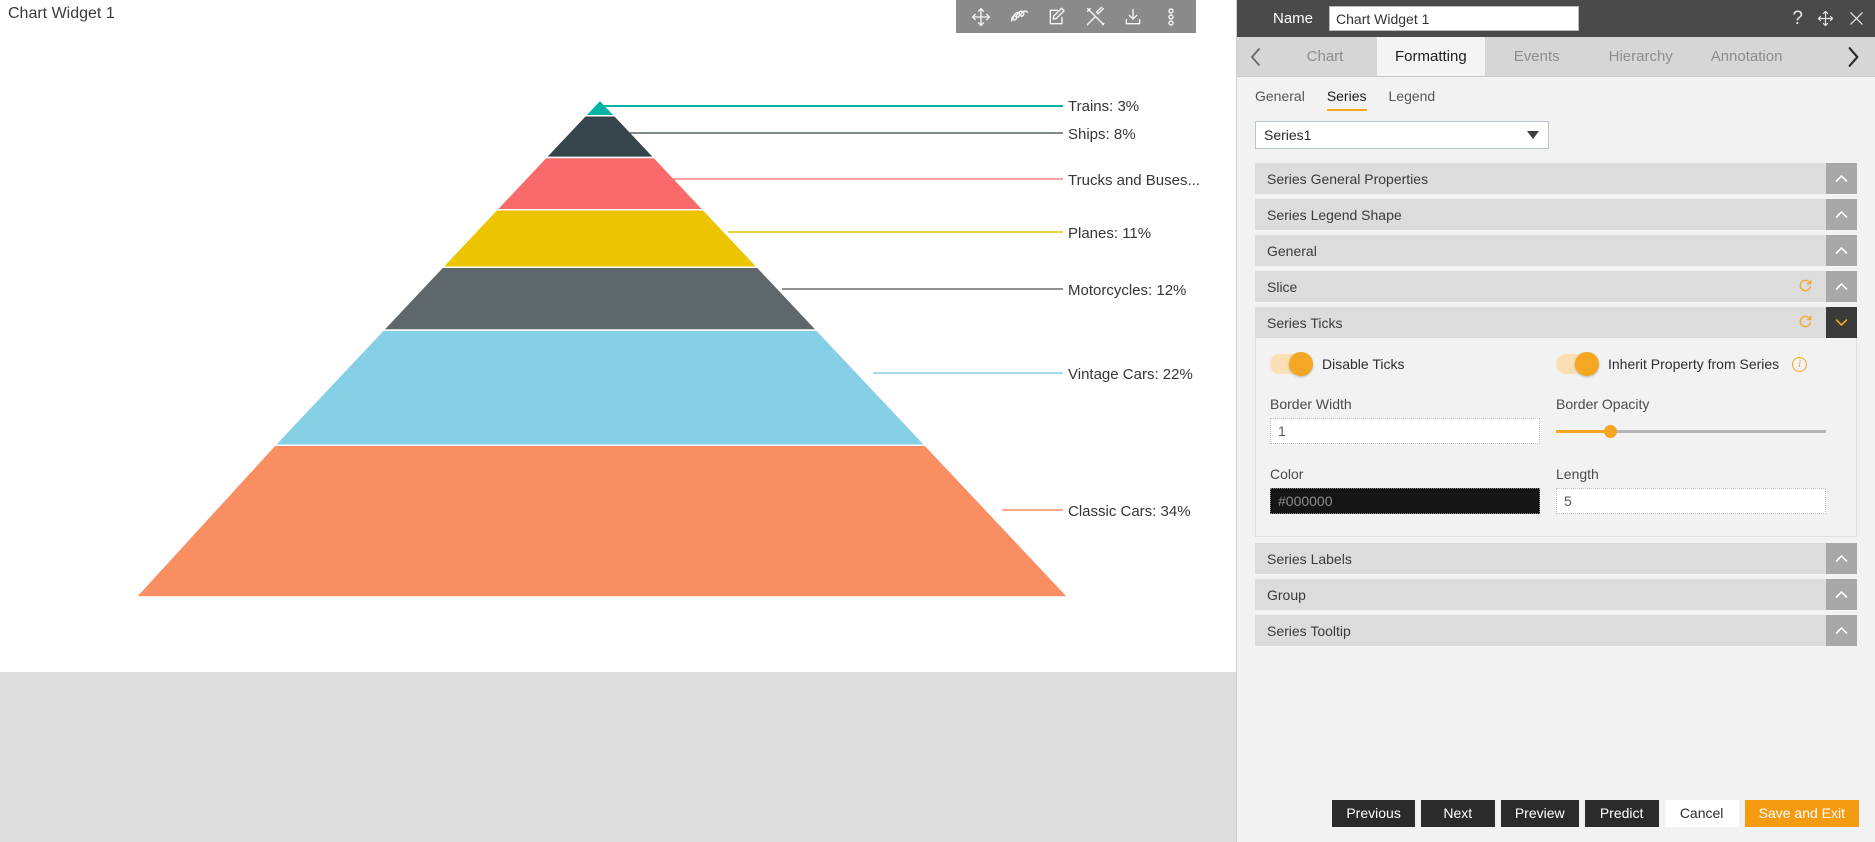 The image size is (1875, 842). What do you see at coordinates (1539, 813) in the screenshot?
I see `preview-button: Preview` at bounding box center [1539, 813].